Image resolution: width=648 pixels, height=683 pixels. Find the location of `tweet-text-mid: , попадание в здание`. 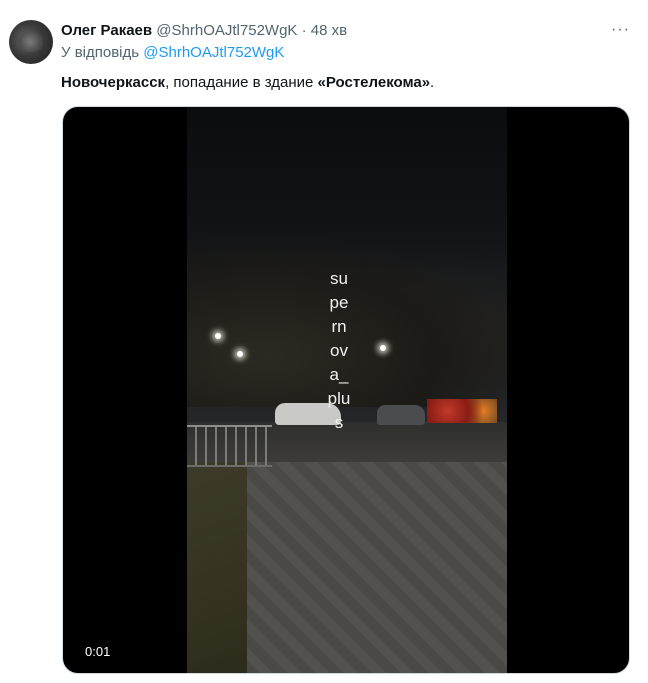

tweet-text-mid: , попадание в здание is located at coordinates (241, 82).